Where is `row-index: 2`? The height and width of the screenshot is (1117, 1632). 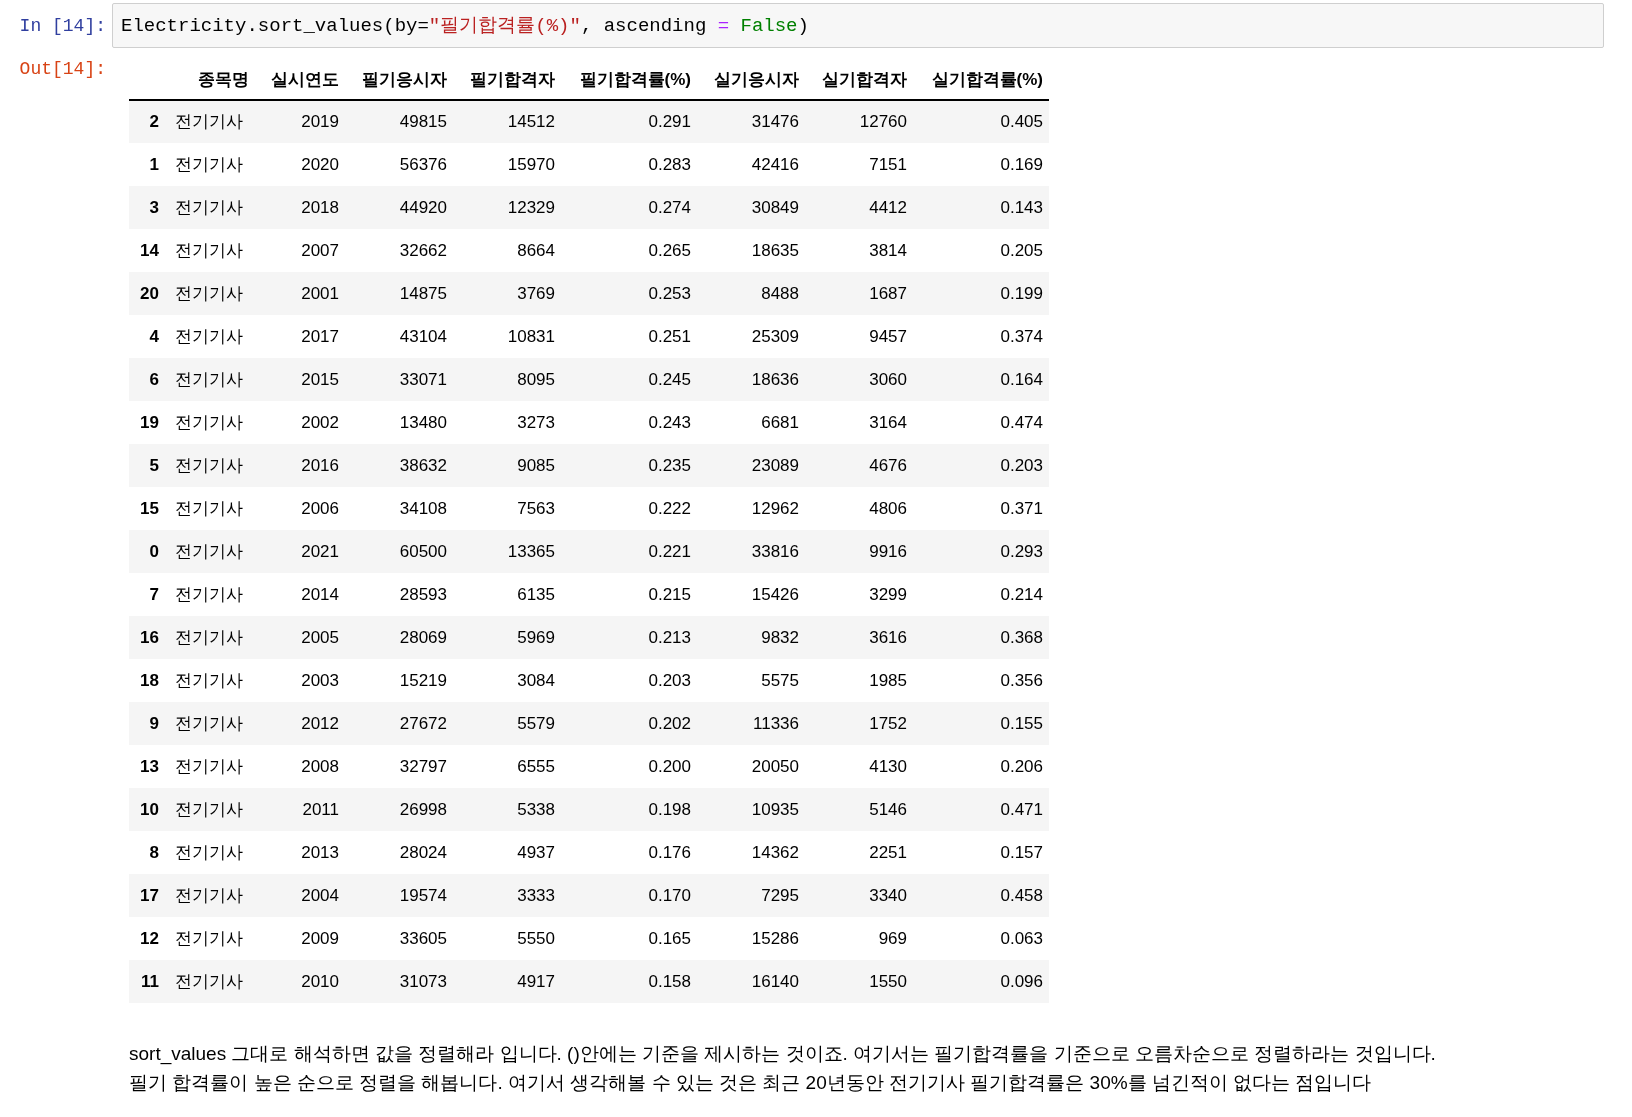 row-index: 2 is located at coordinates (154, 122).